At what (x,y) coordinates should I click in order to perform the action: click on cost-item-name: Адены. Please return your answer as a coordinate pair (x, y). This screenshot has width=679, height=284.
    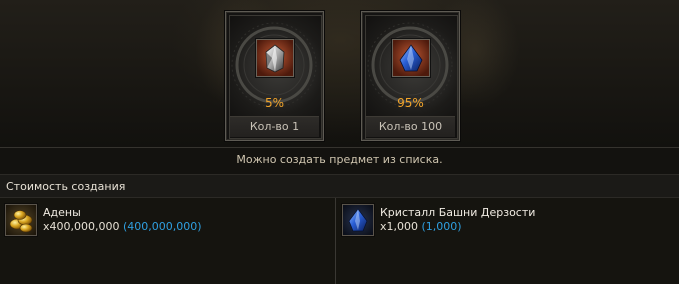
    Looking at the image, I should click on (62, 212).